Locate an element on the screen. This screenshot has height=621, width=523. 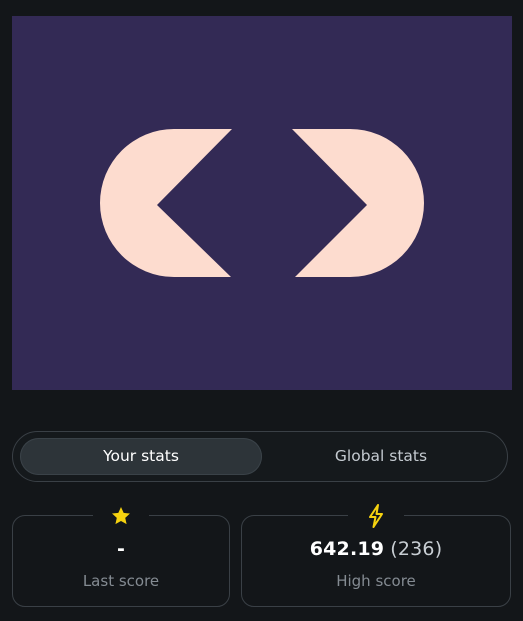
angle-brackets-logo-icon is located at coordinates (262, 203).